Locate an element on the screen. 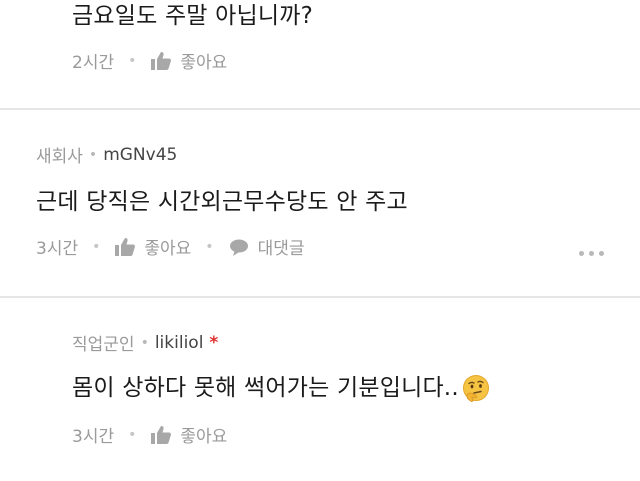 The height and width of the screenshot is (481, 640). comment-text: 몸이 상하다 못해 썩어가는 기분입니다.. is located at coordinates (281, 386).